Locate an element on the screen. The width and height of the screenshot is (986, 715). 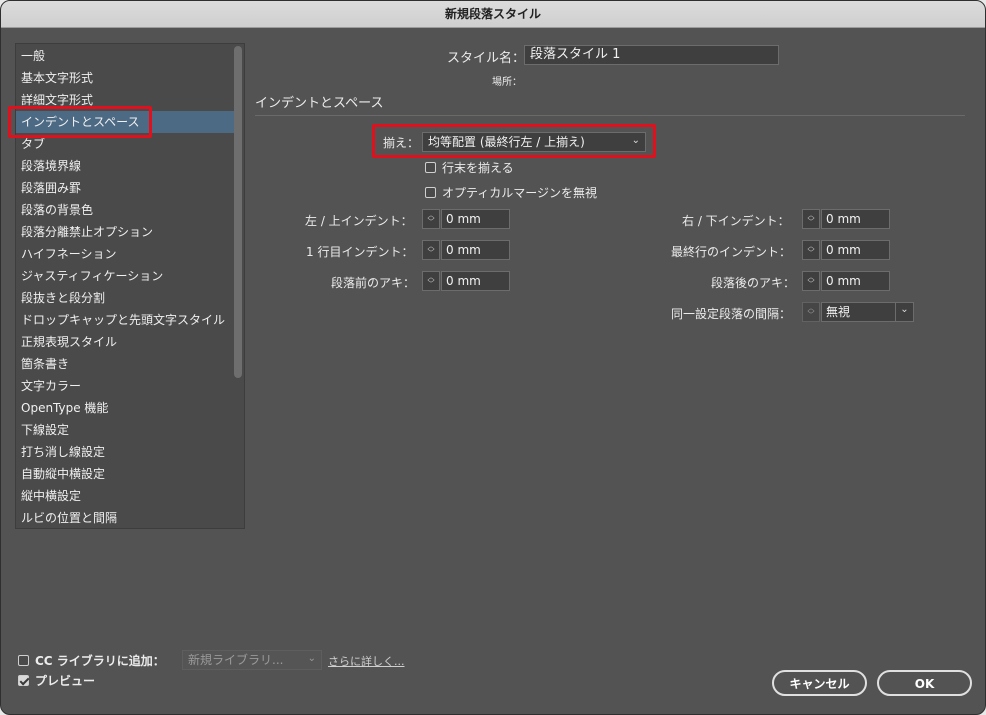
sidebar-item: 一般 is located at coordinates (125, 56).